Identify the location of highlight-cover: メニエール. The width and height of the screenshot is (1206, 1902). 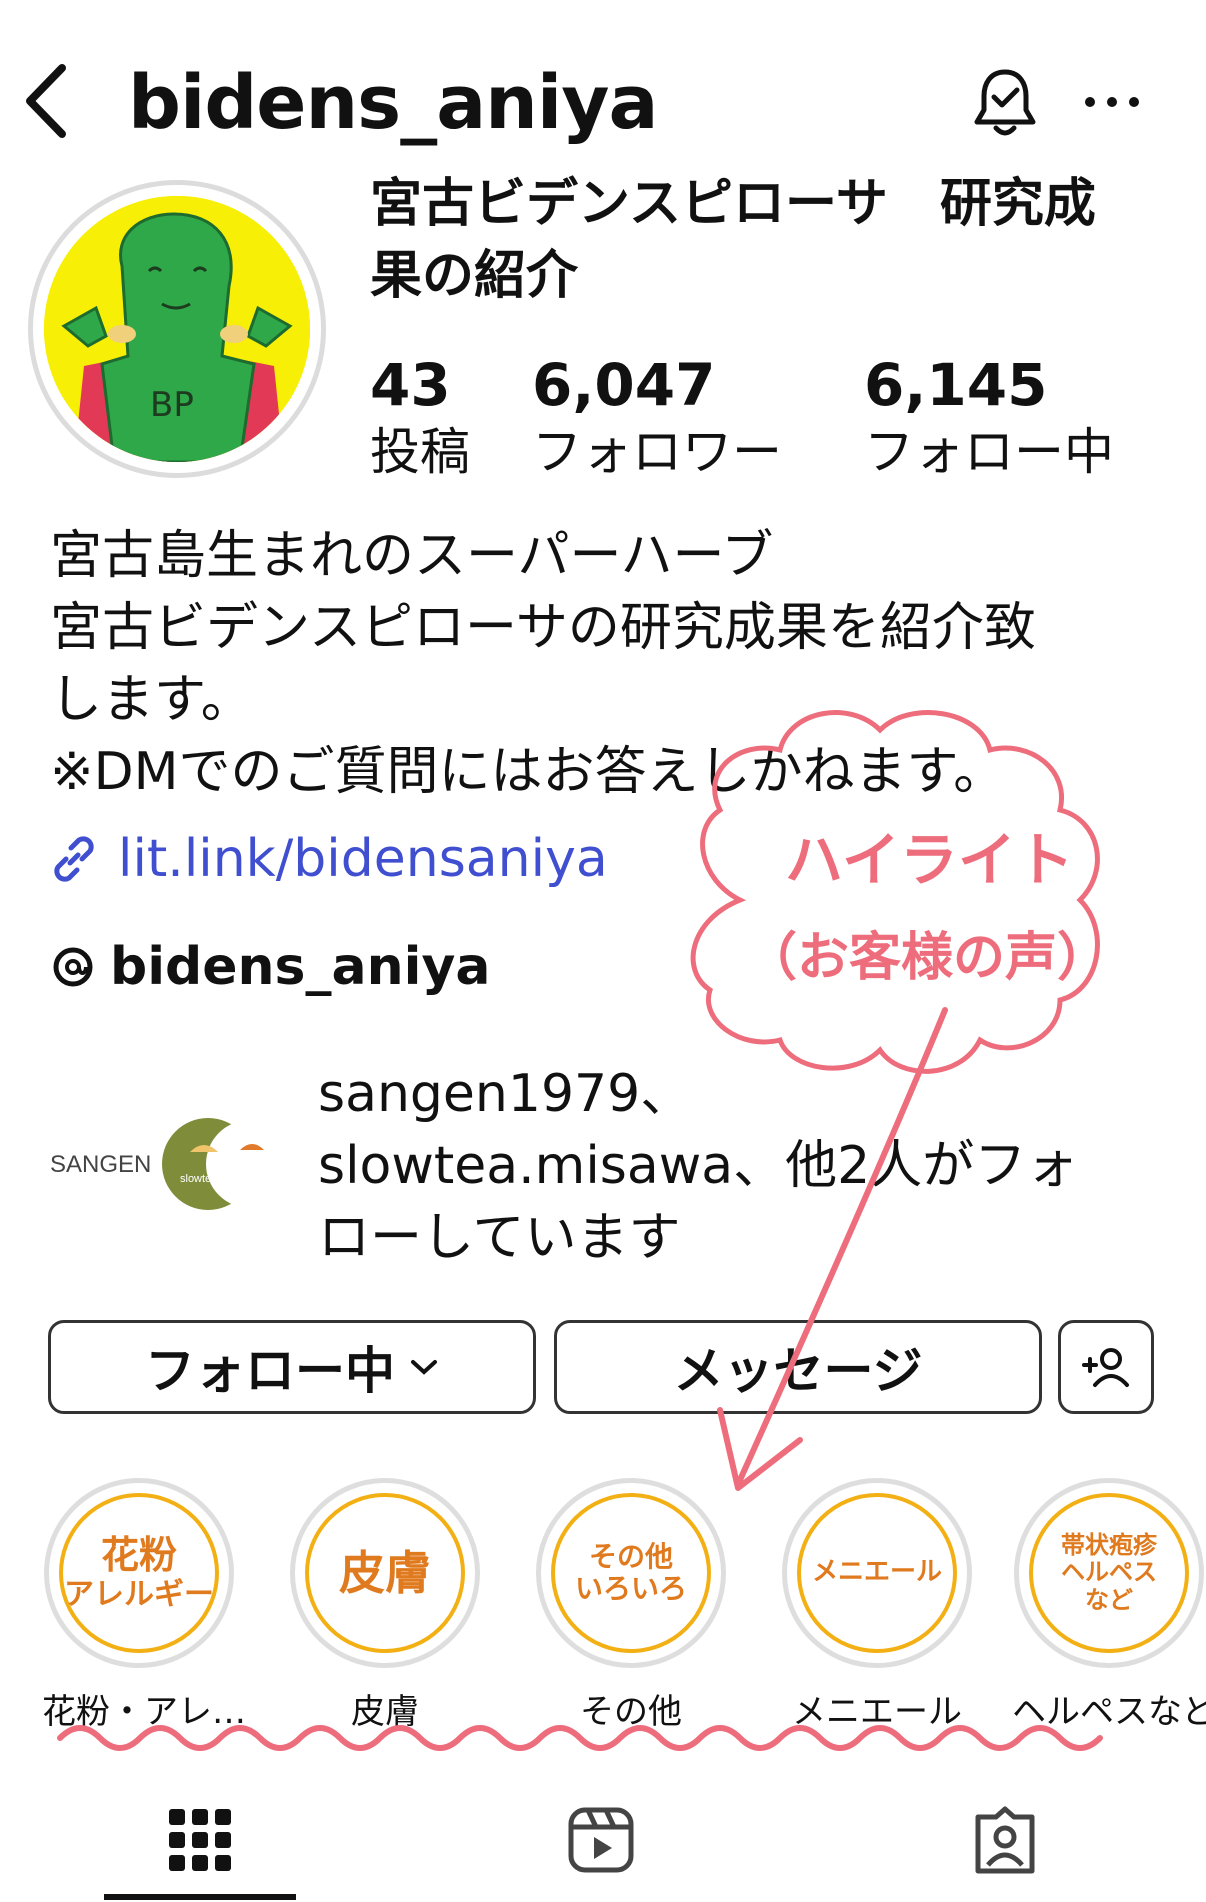
(877, 1573).